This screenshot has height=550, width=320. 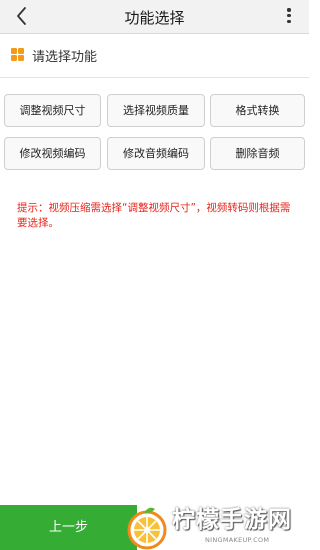 I want to click on video-quality-button: 选择视频质量, so click(x=156, y=110).